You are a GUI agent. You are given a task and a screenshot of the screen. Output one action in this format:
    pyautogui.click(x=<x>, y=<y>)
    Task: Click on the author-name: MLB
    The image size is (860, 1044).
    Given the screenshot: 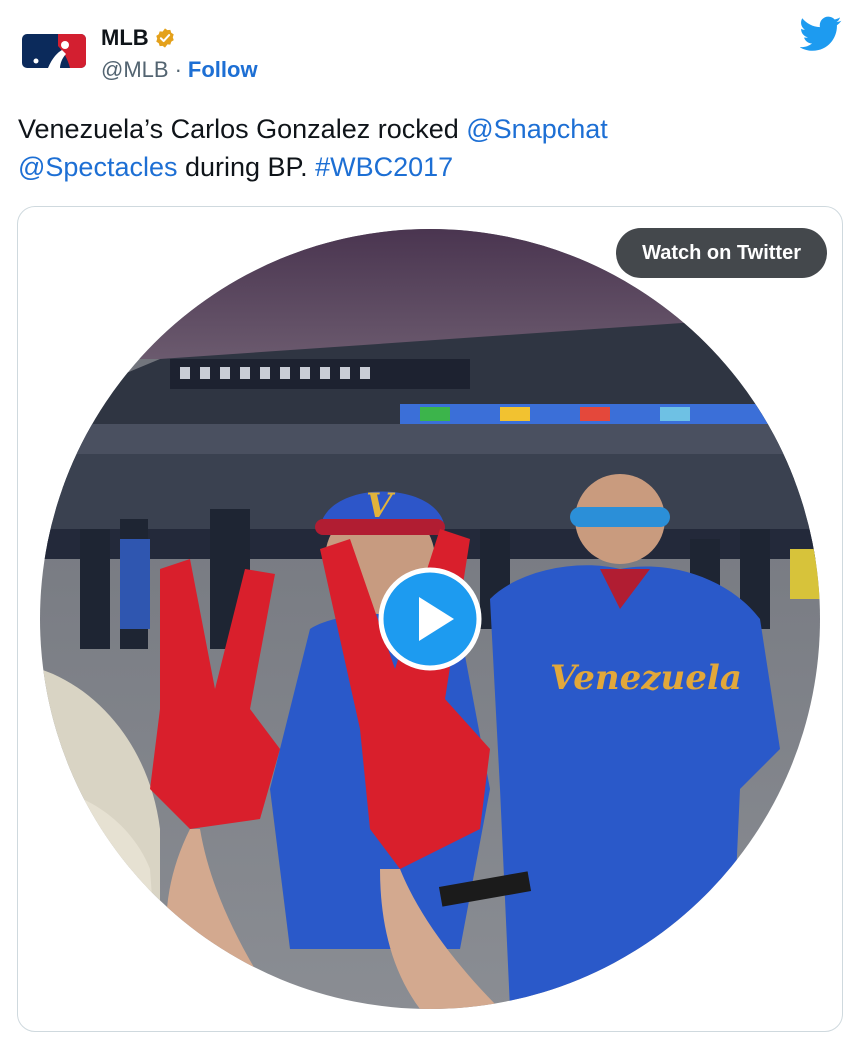 What is the action you would take?
    pyautogui.click(x=125, y=38)
    